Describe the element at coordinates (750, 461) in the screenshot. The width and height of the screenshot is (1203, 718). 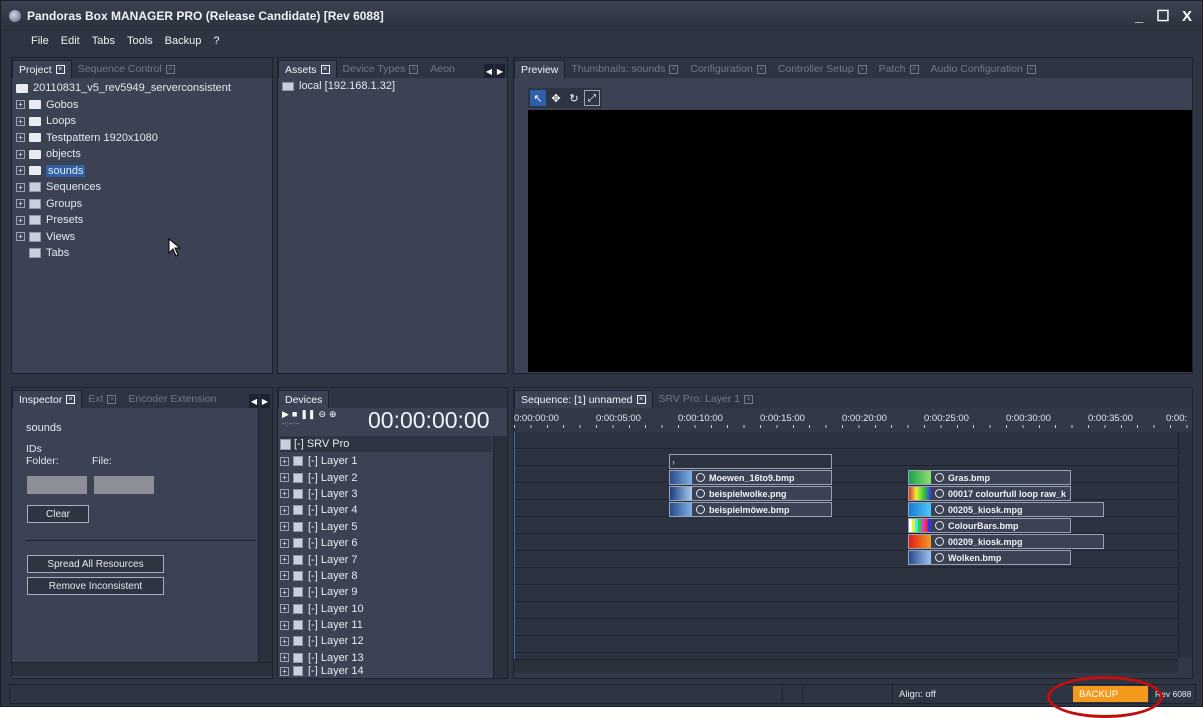
I see `sequence-clip-empty: ›` at that location.